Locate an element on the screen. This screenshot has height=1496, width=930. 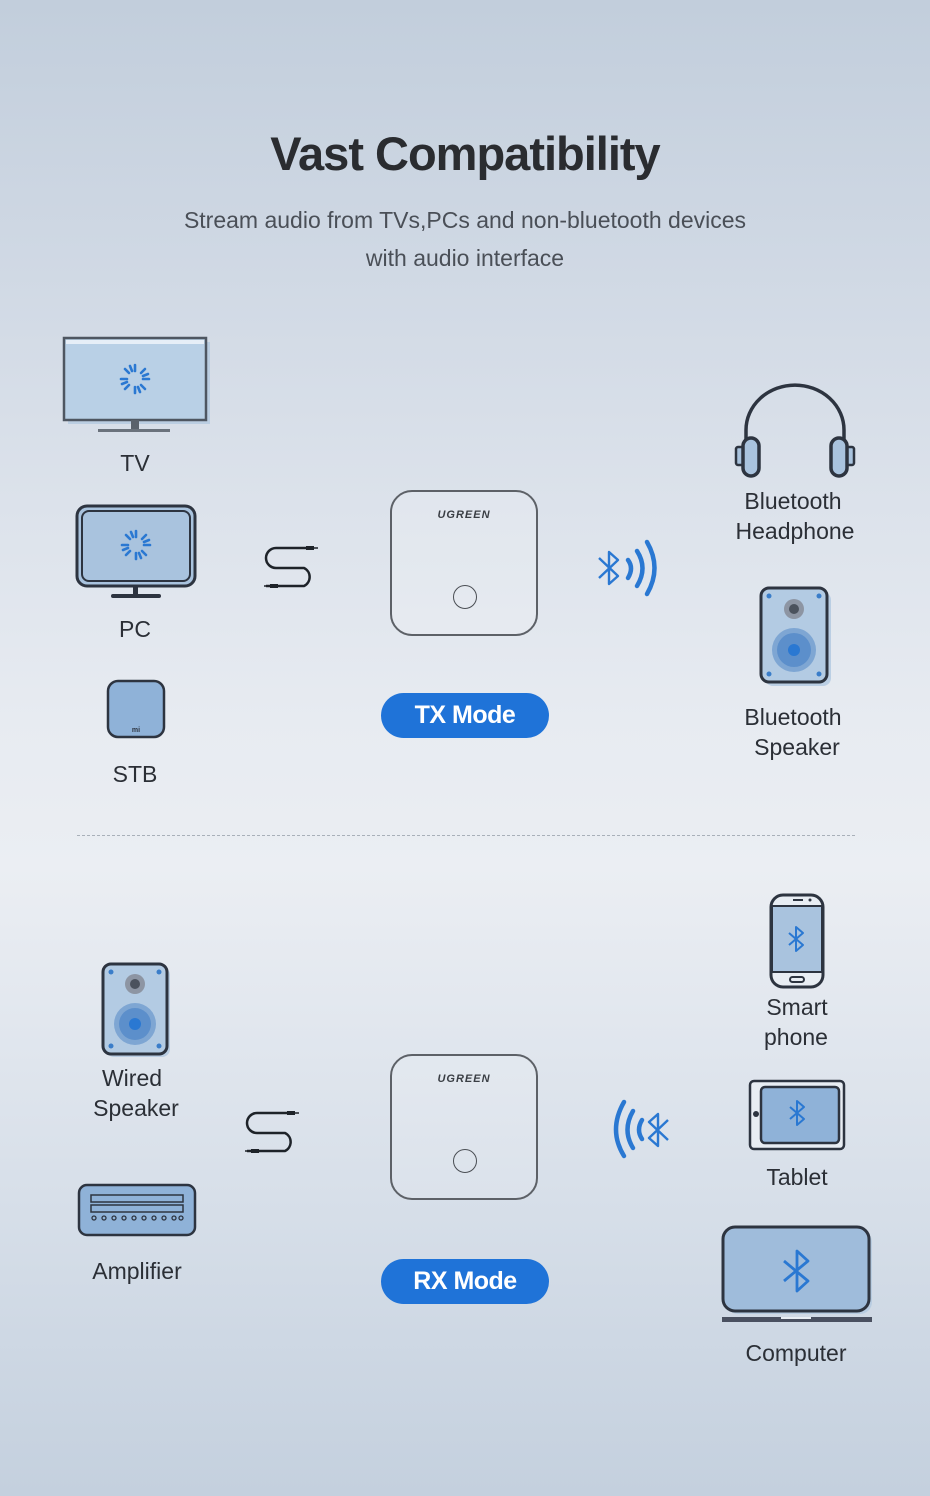
target-label-headphone-line2: Headphone is located at coordinates (795, 531).